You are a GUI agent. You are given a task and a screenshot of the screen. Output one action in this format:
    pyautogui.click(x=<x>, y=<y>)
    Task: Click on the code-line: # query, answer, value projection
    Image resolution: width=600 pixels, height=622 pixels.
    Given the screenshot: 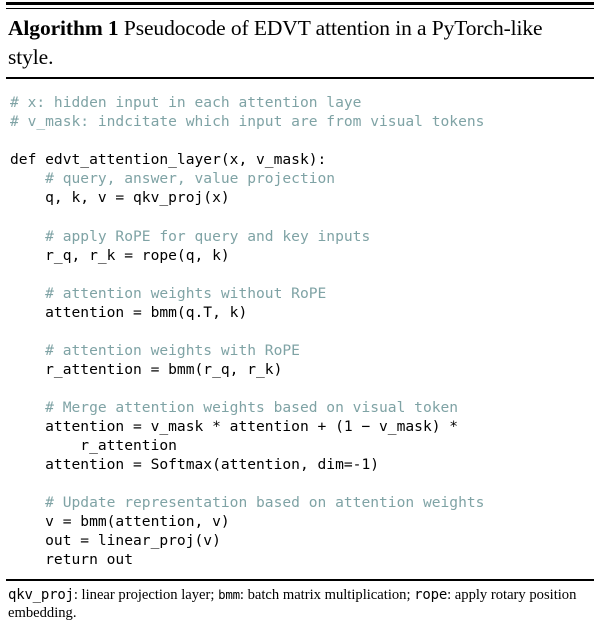 What is the action you would take?
    pyautogui.click(x=301, y=178)
    